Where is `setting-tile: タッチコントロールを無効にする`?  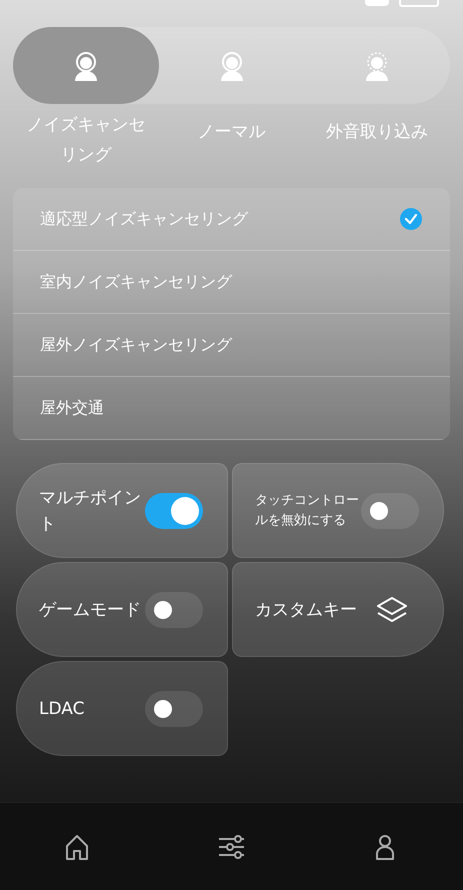
setting-tile: タッチコントロールを無効にする is located at coordinates (338, 510).